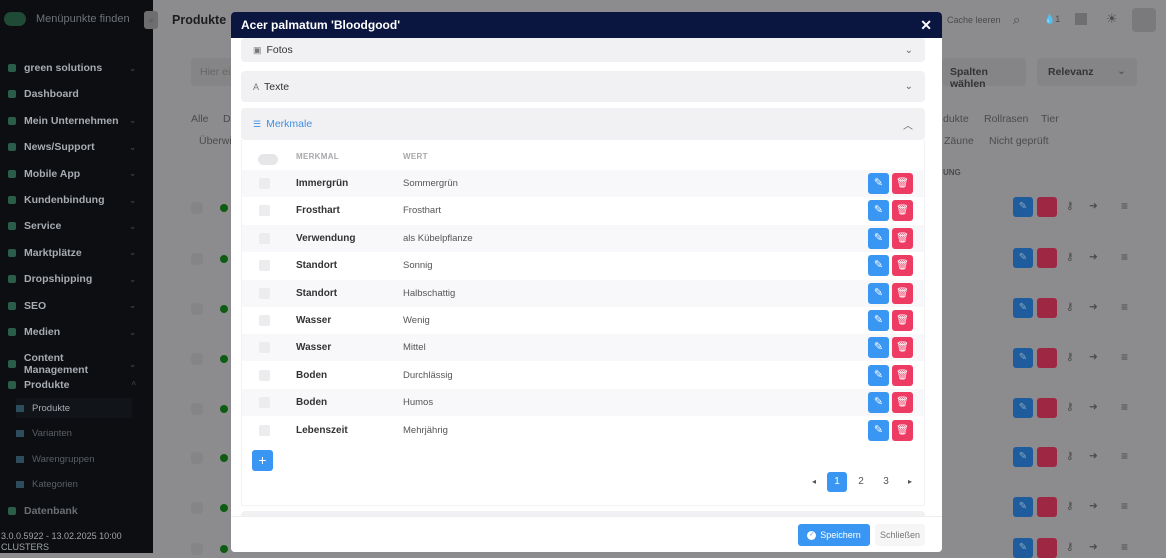  I want to click on menu-search: Menüpunkte finden, so click(67, 19).